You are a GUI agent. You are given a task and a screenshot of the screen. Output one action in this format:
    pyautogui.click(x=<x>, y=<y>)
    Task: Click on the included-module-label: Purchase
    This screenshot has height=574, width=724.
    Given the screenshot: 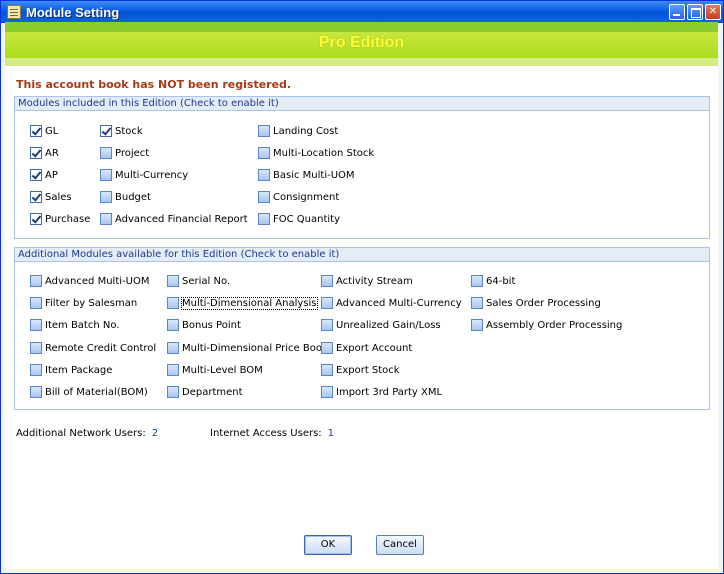 What is the action you would take?
    pyautogui.click(x=68, y=219)
    